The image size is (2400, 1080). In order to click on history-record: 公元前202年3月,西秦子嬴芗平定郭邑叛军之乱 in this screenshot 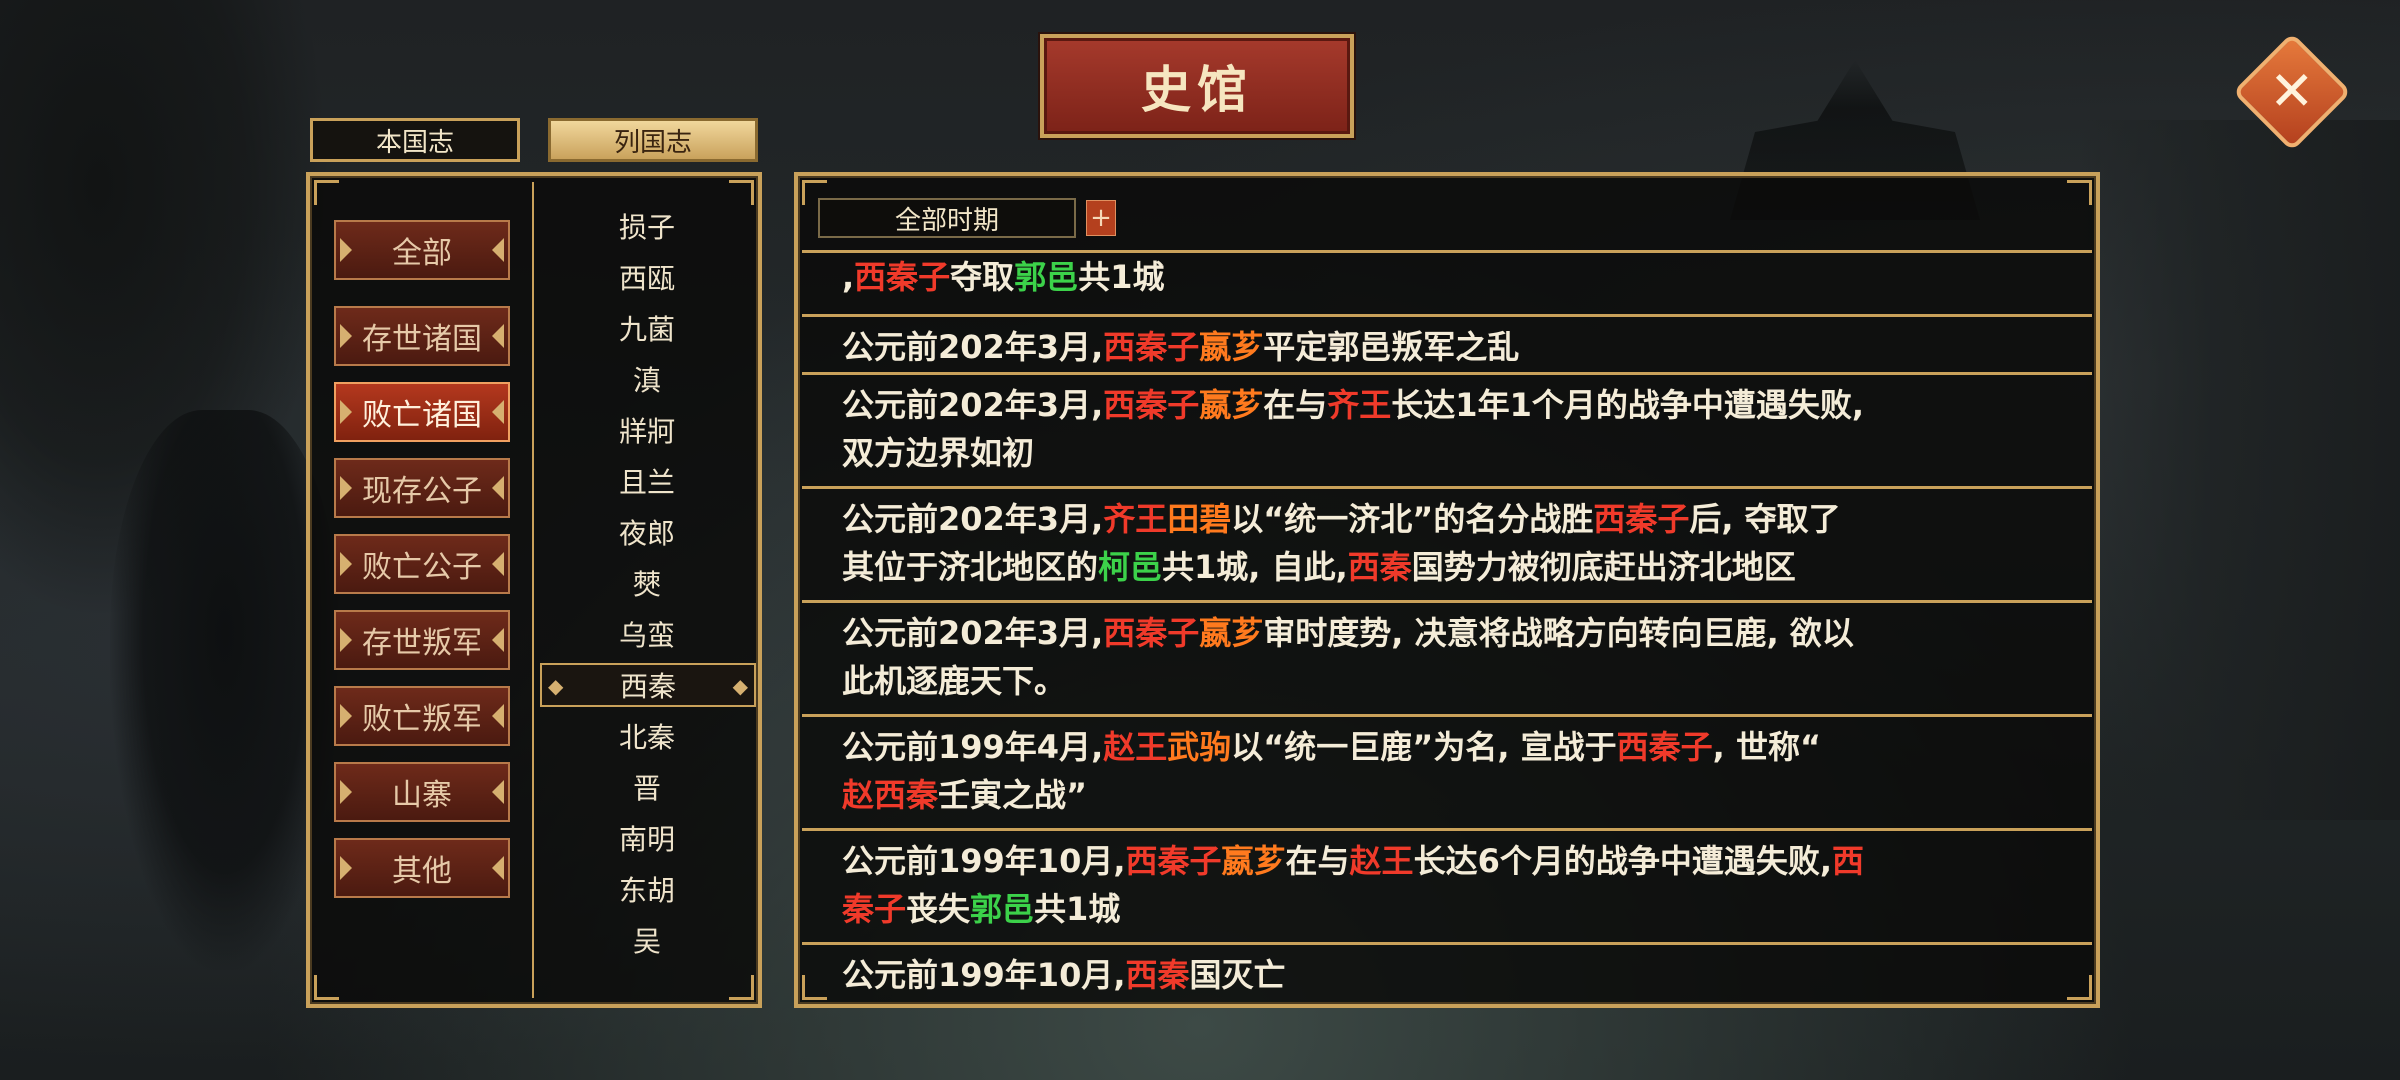, I will do `click(1447, 341)`.